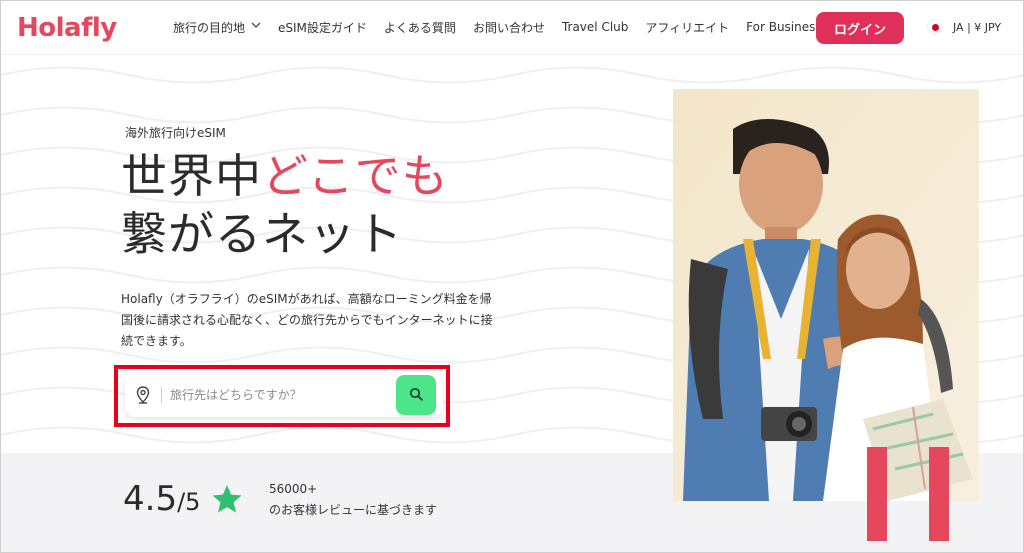  I want to click on headline-line2: 繋がるネット, so click(262, 234).